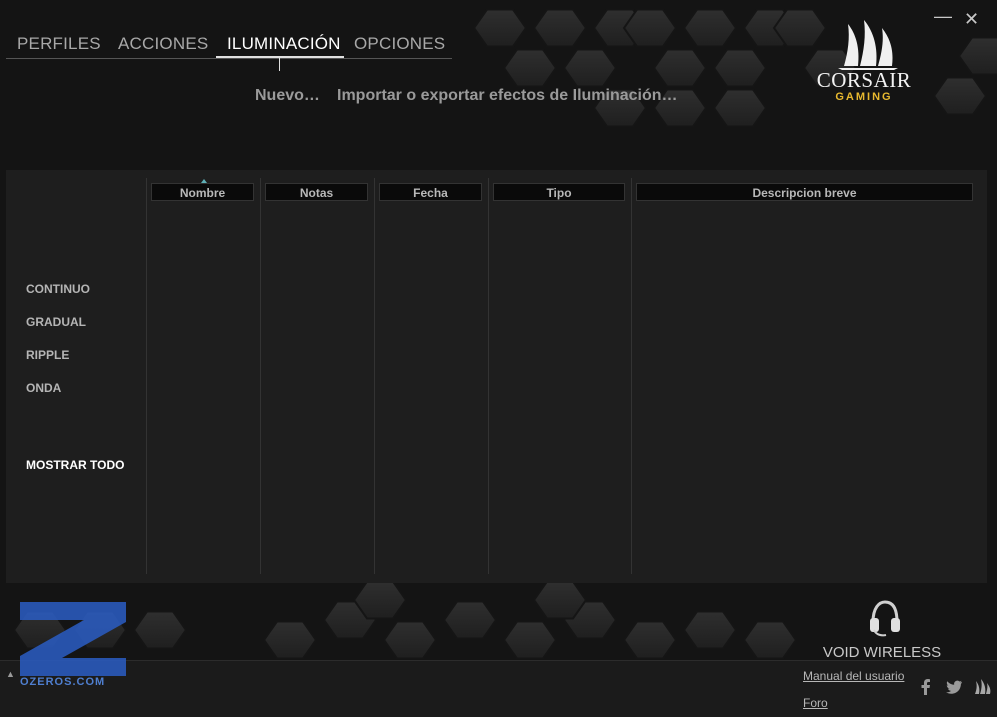  I want to click on watermark-text: OZEROS.COM, so click(63, 682).